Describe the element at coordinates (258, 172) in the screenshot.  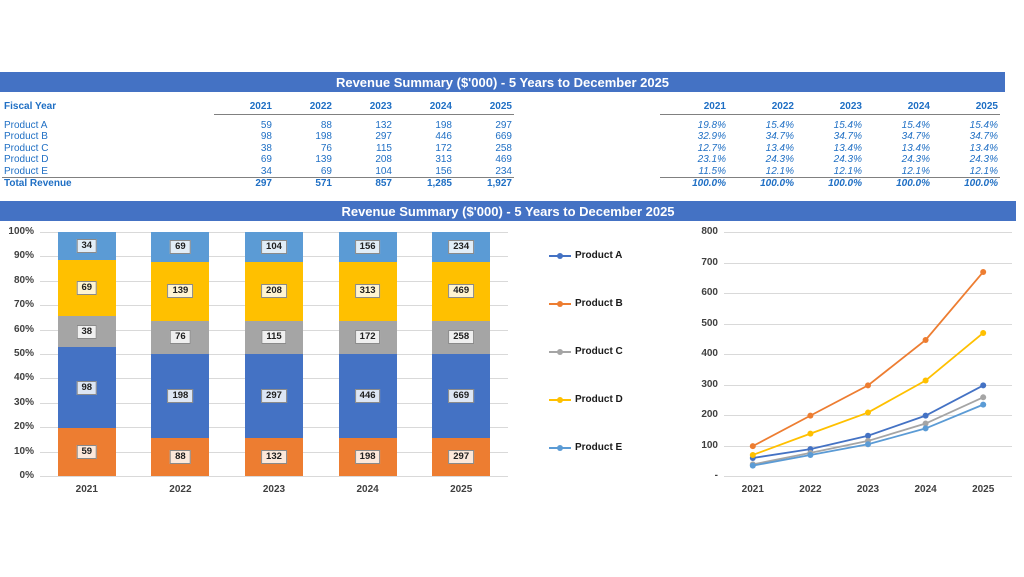
I see `table-row: Product E 34 69 104 156 234` at that location.